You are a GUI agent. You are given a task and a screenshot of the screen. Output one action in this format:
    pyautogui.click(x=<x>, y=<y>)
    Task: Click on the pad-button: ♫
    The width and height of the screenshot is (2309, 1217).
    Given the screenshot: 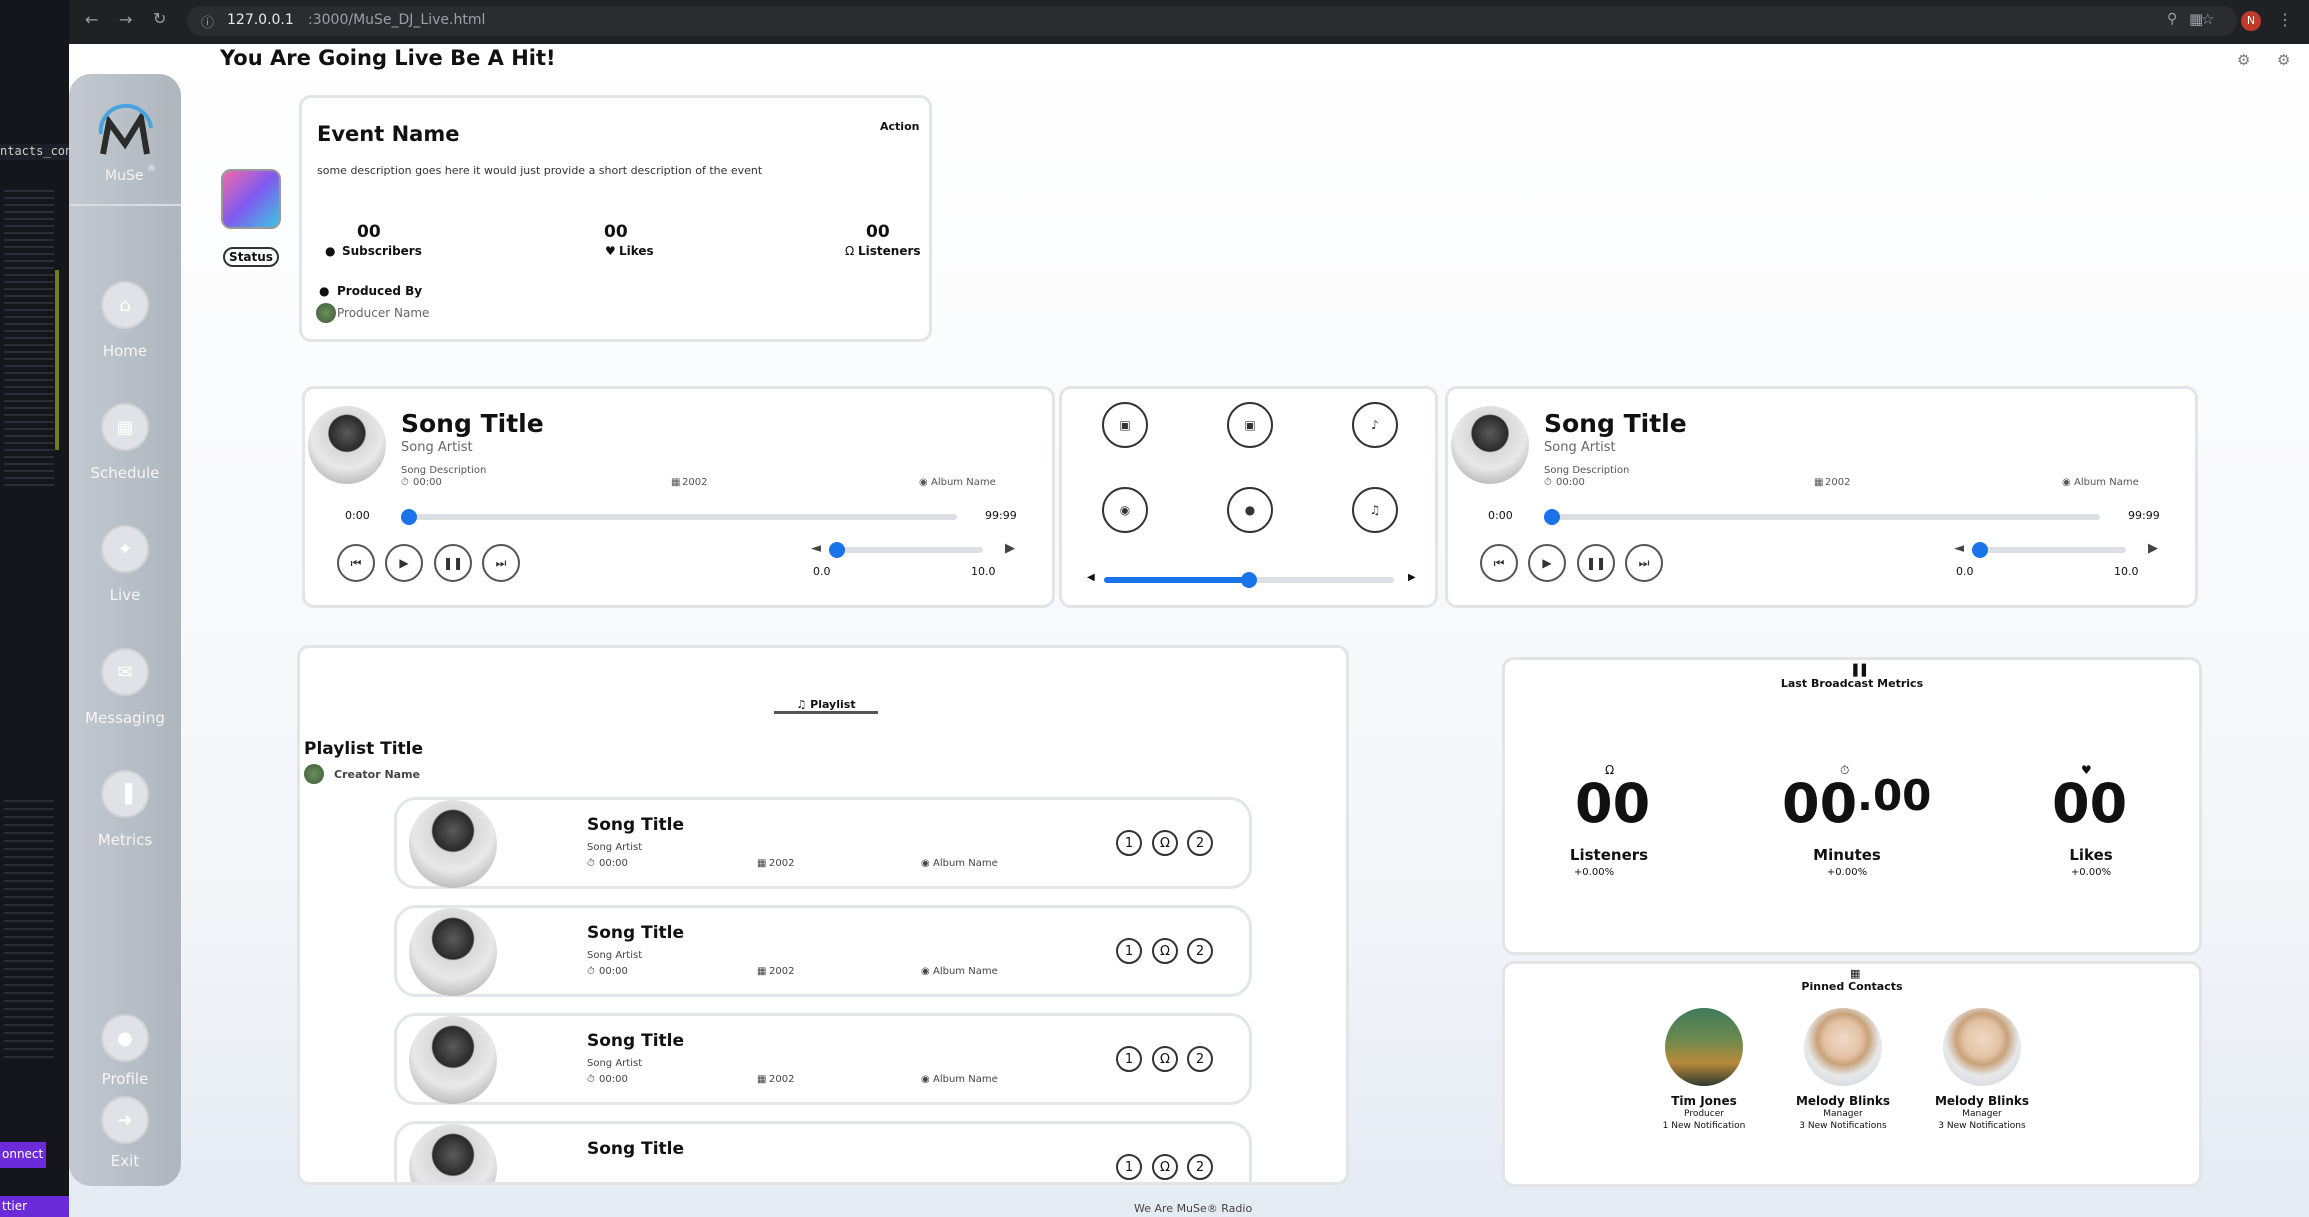 What is the action you would take?
    pyautogui.click(x=1375, y=510)
    